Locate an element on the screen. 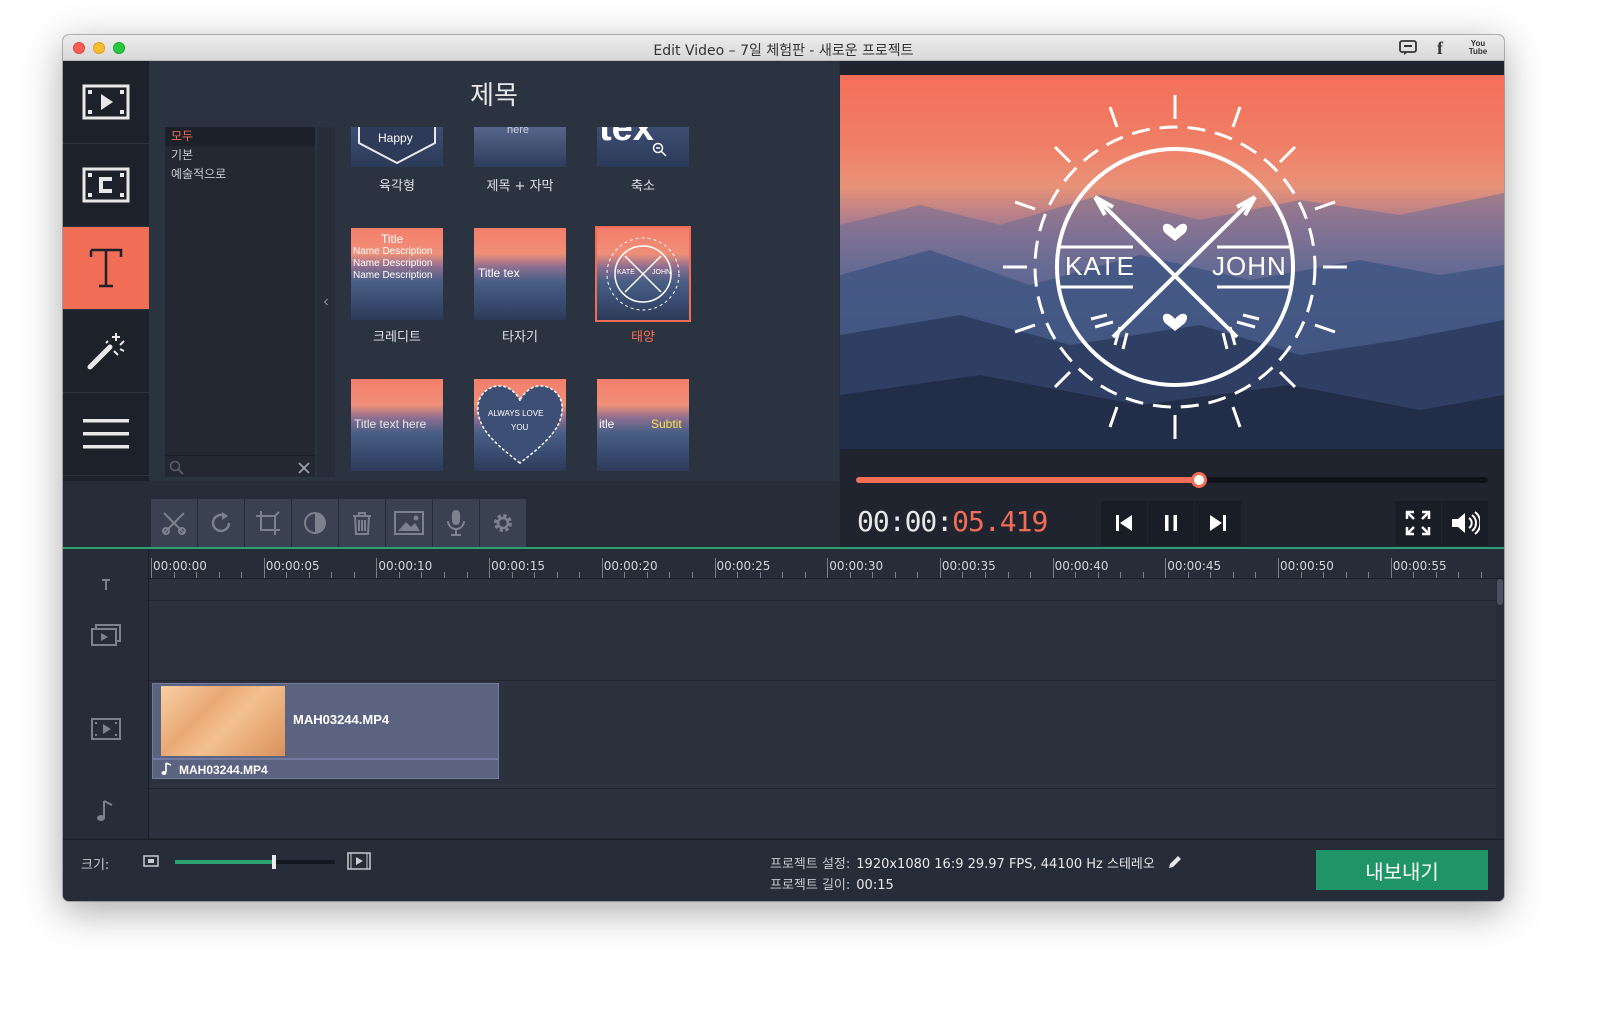  fullscreen-button is located at coordinates (1418, 523).